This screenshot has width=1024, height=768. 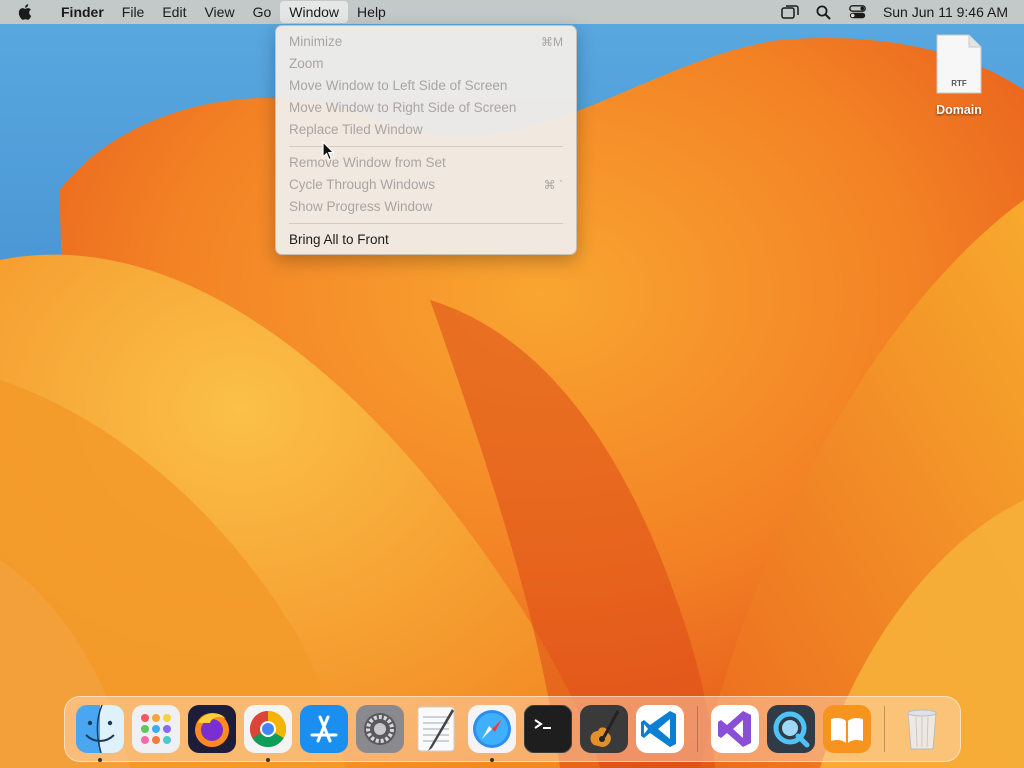 What do you see at coordinates (362, 184) in the screenshot?
I see `menu-item-label: Cycle Through Windows` at bounding box center [362, 184].